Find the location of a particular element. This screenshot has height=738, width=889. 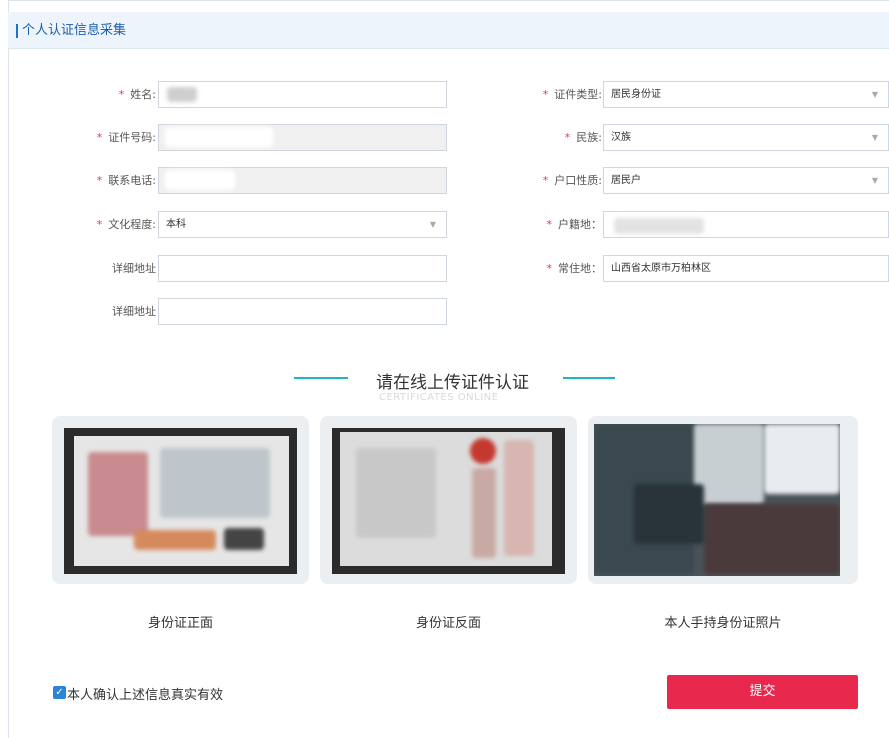

id-card-back-photo is located at coordinates (448, 501).